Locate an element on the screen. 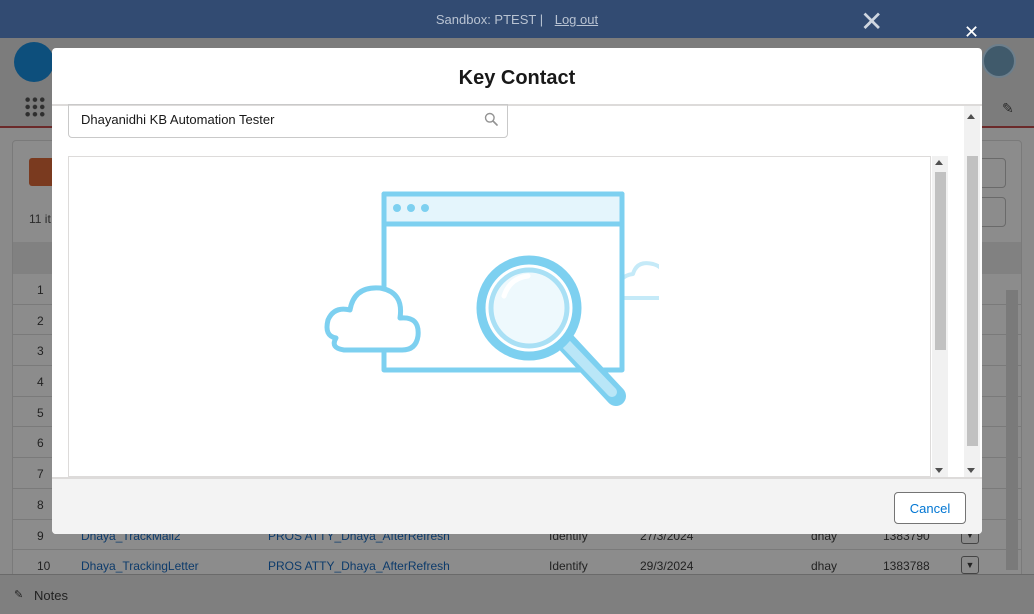 The height and width of the screenshot is (614, 1034). salesforce-logo-icon is located at coordinates (34, 62).